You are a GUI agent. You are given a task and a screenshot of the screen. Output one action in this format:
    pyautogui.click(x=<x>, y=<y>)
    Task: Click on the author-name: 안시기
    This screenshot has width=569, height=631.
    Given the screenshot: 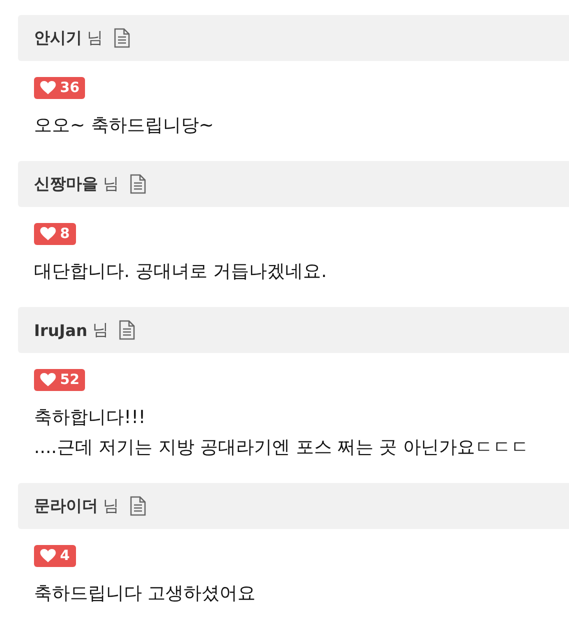 What is the action you would take?
    pyautogui.click(x=58, y=38)
    